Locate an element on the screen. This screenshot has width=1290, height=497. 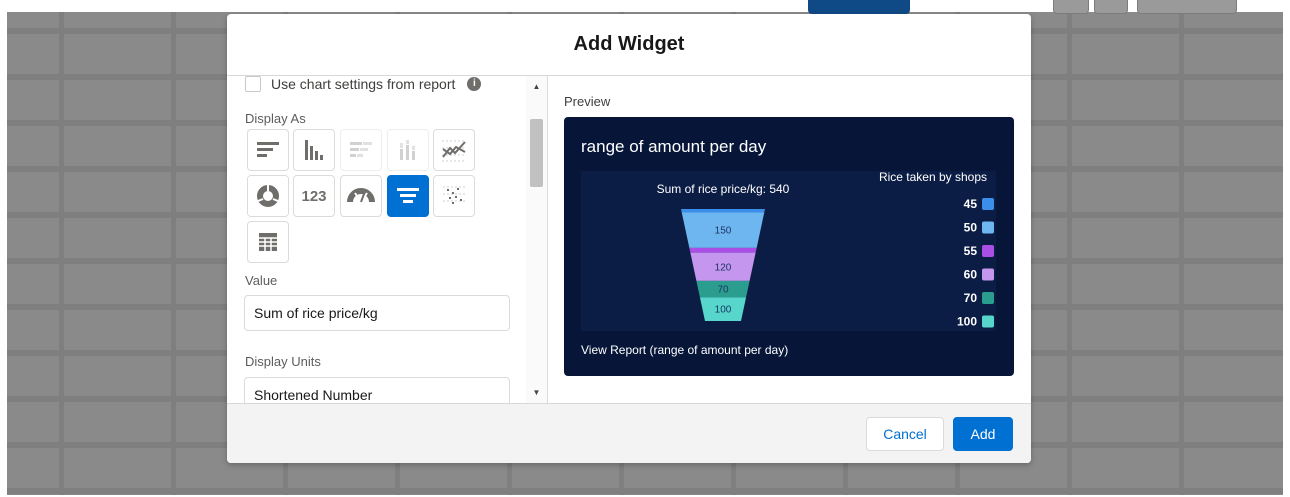
display-as-label: Display As is located at coordinates (275, 118).